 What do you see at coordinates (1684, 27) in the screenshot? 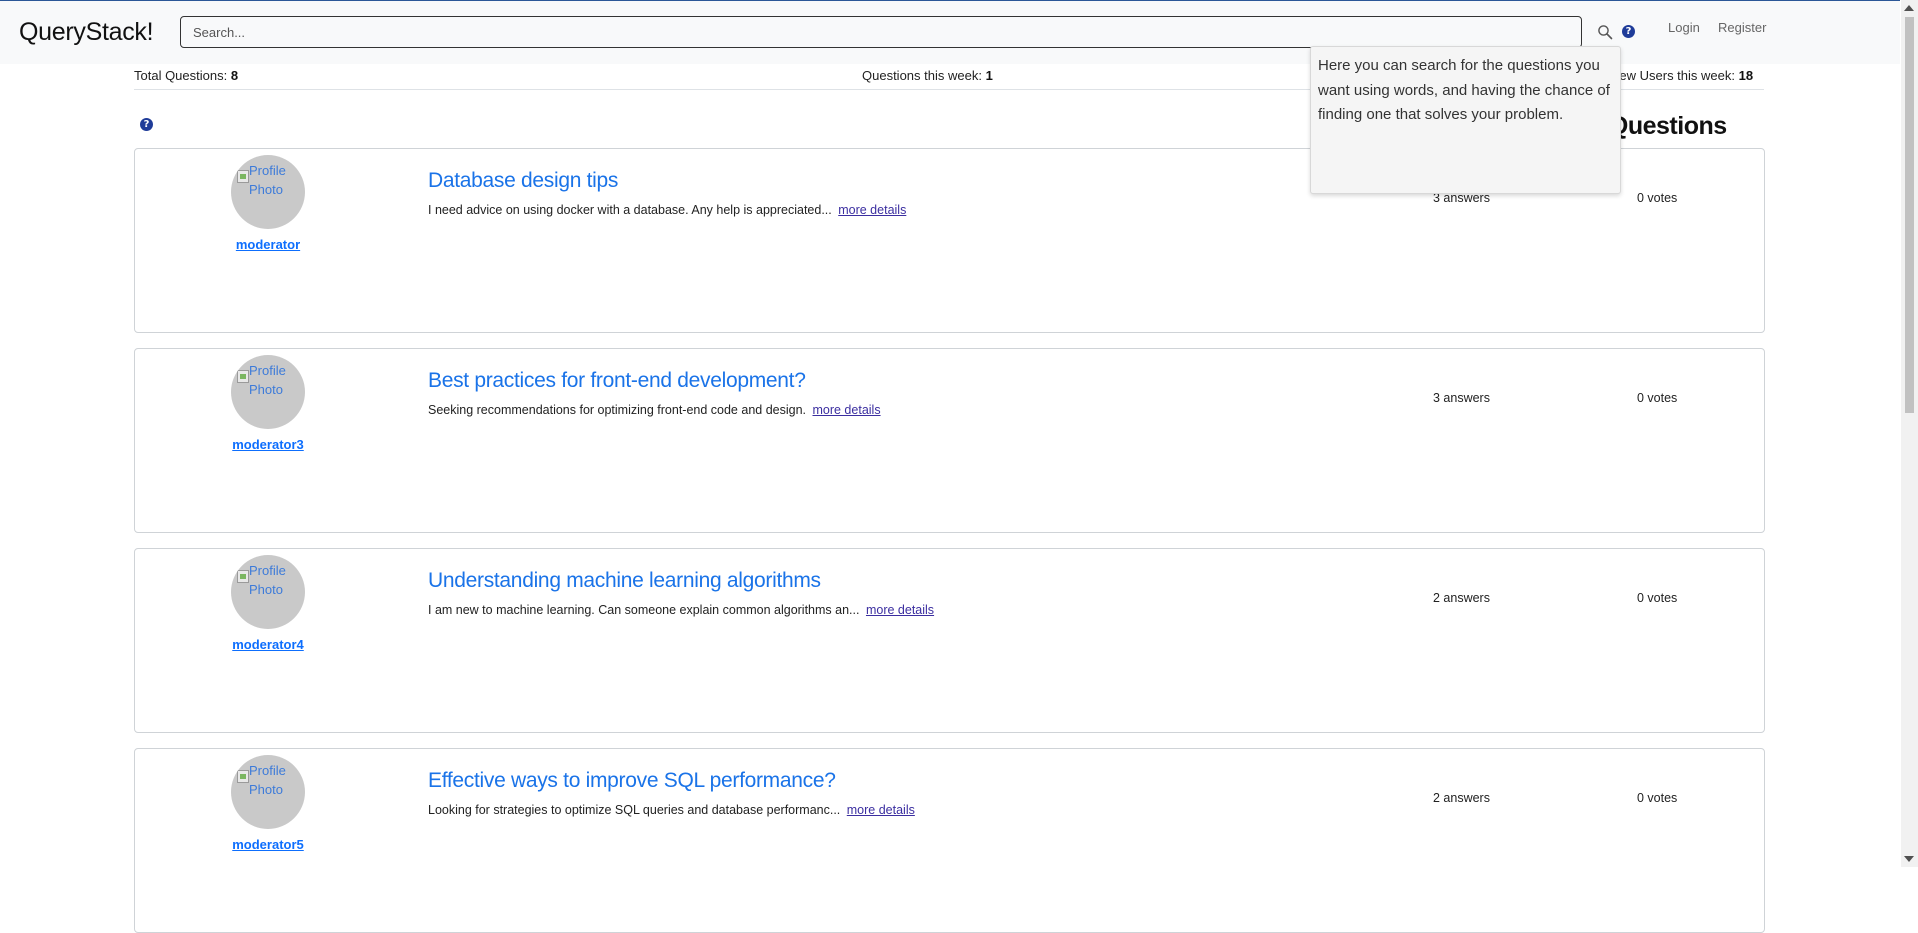
I see `login-link: Login` at bounding box center [1684, 27].